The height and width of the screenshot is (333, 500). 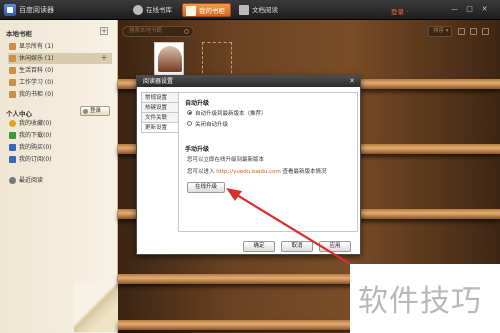 What do you see at coordinates (202, 172) in the screenshot?
I see `visit-prefix: 您可以进入` at bounding box center [202, 172].